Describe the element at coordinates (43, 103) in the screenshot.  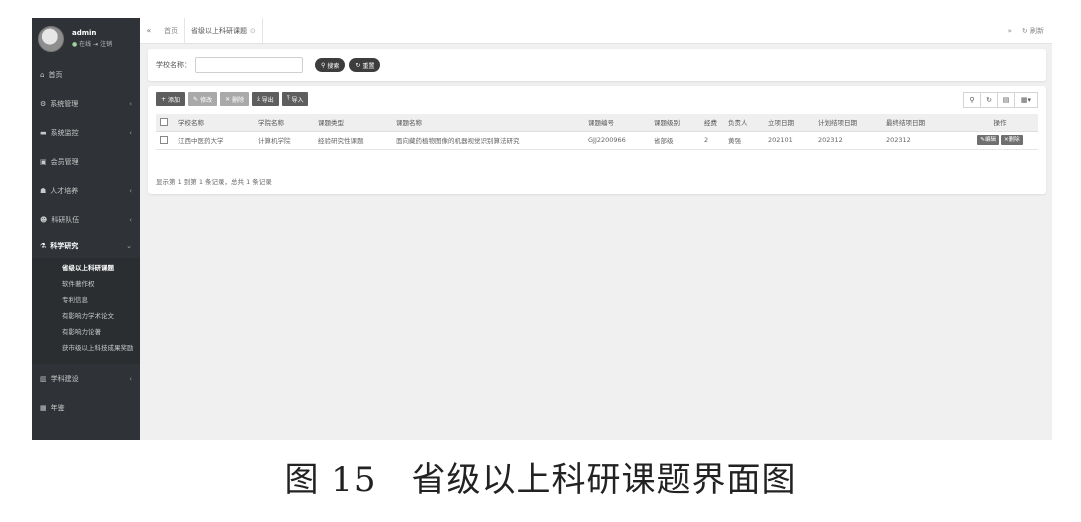
I see `gear-icon: ⚙` at that location.